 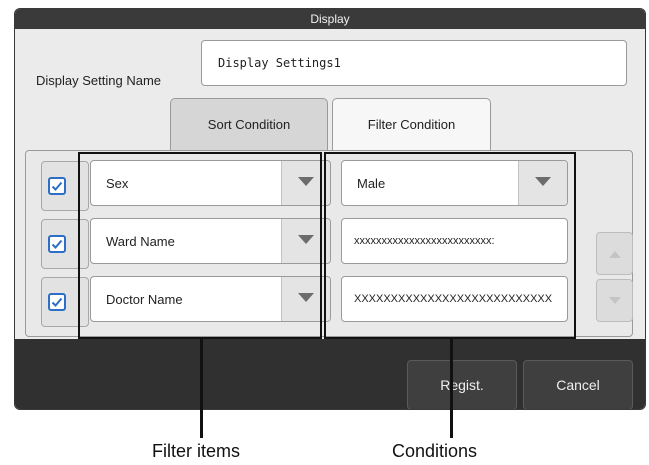 What do you see at coordinates (411, 125) in the screenshot?
I see `tab-filter-condition: Filter Condition` at bounding box center [411, 125].